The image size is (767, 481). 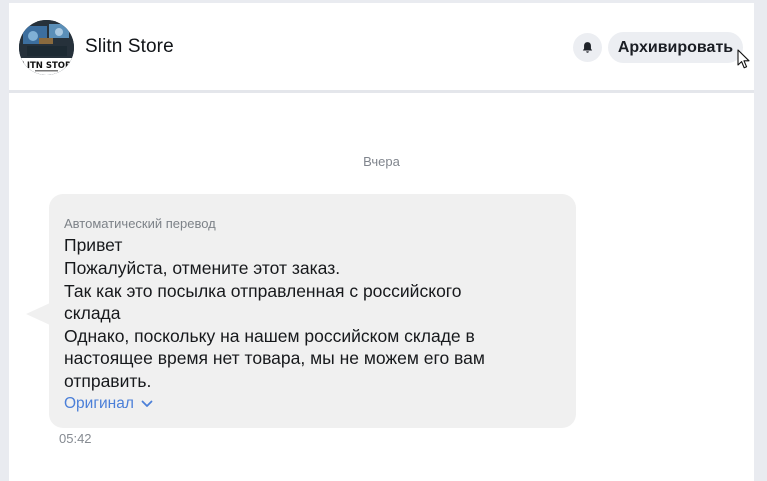 What do you see at coordinates (92, 313) in the screenshot?
I see `message-line: склада` at bounding box center [92, 313].